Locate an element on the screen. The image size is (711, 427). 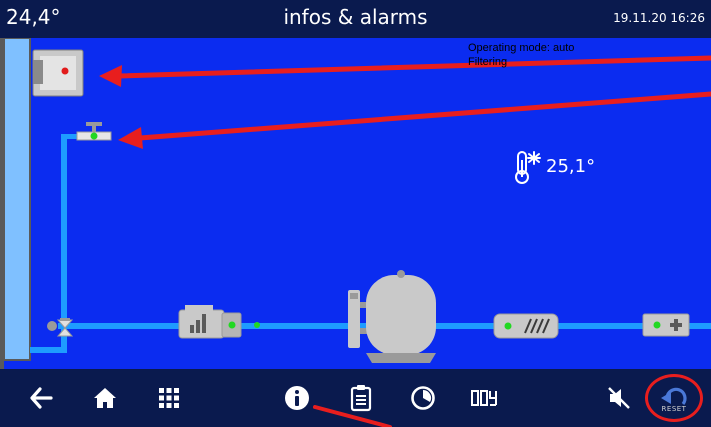
reset-label: RESET is located at coordinates (674, 409).